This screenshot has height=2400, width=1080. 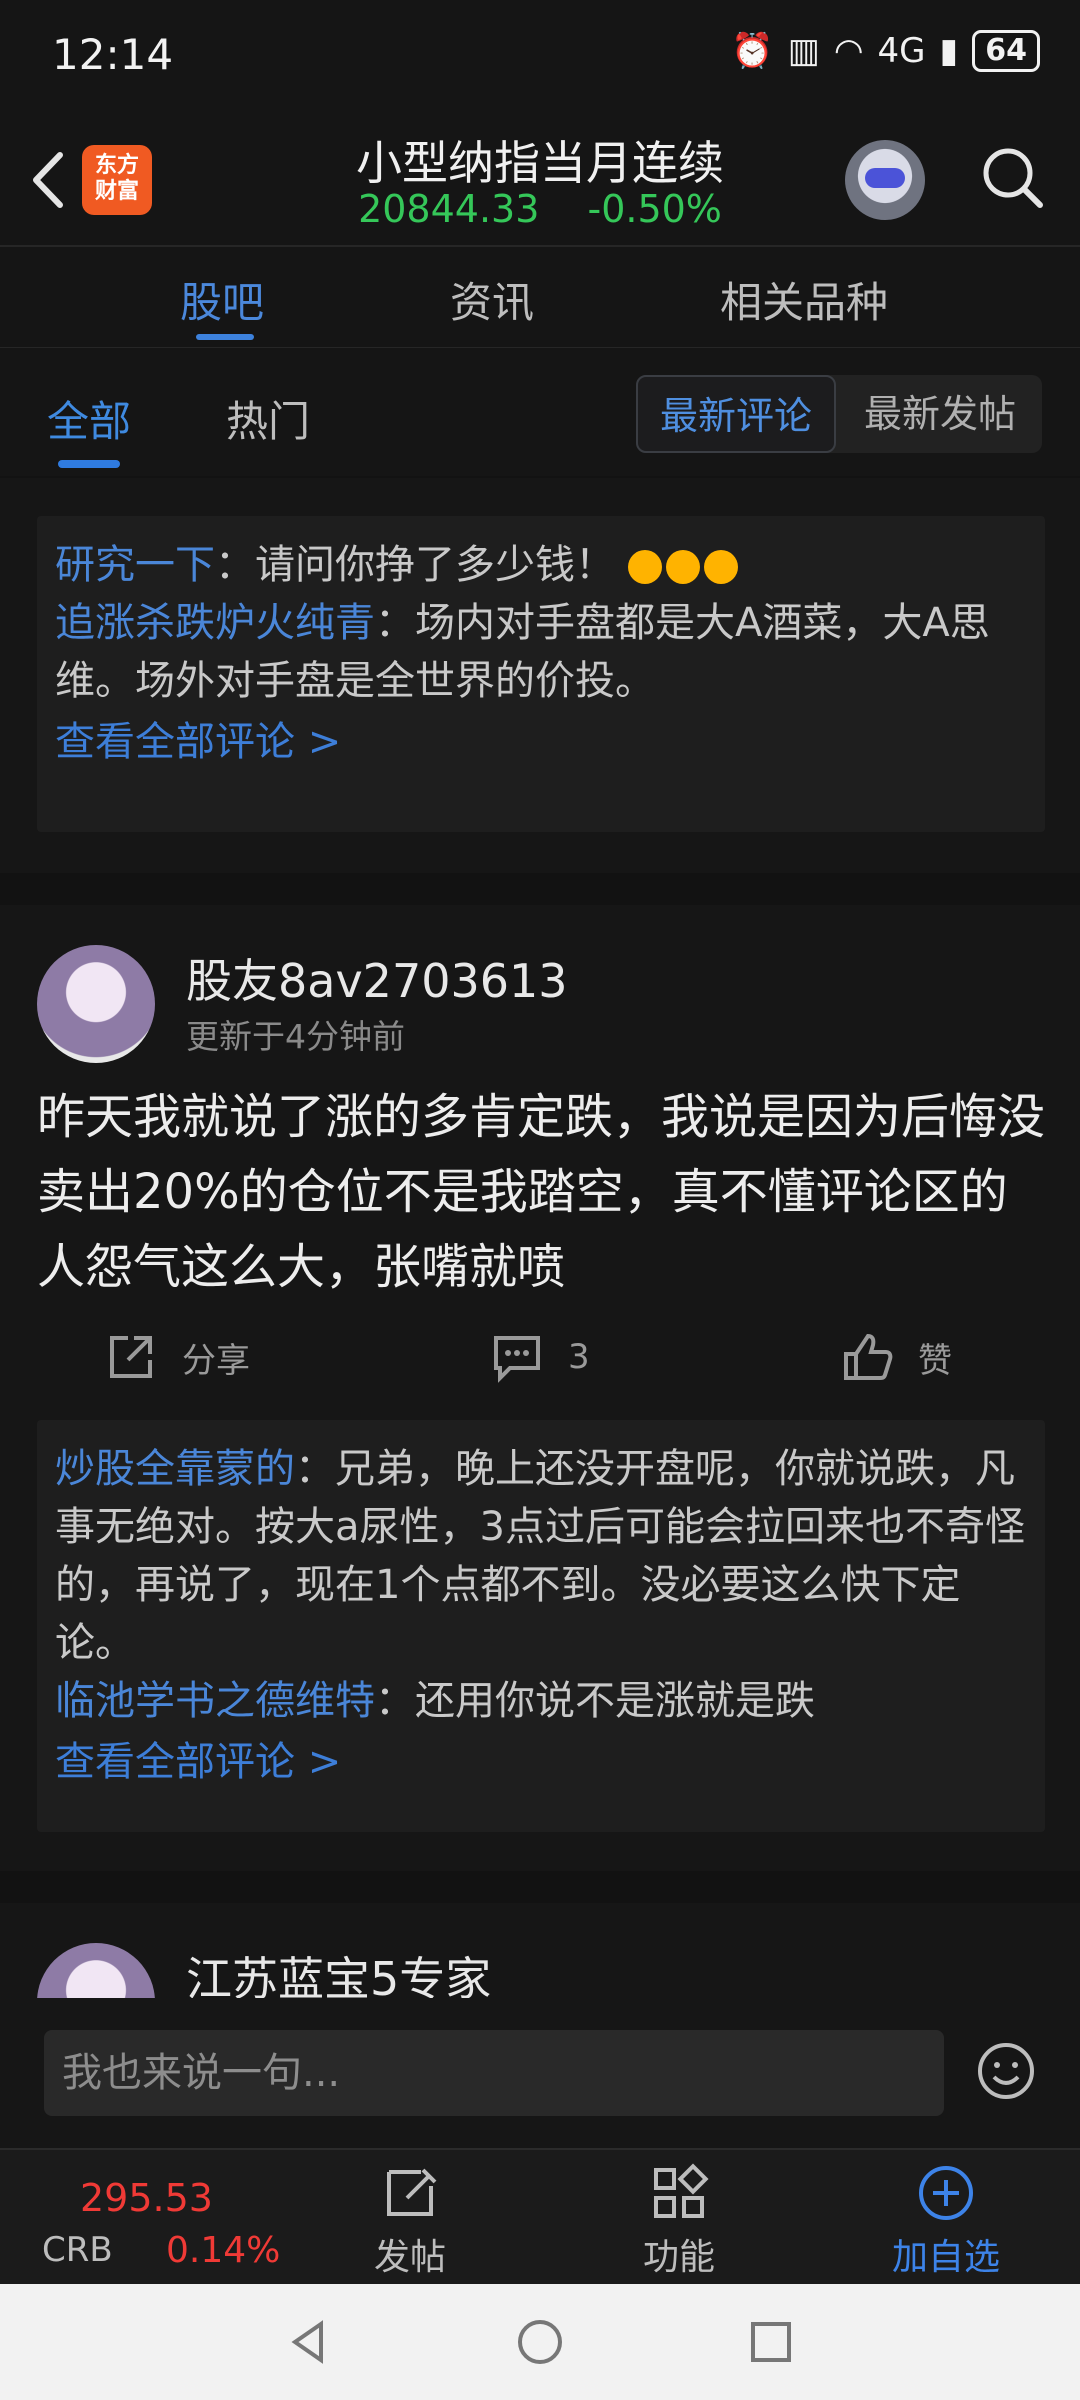 I want to click on primary-tab-underline, so click(x=225, y=337).